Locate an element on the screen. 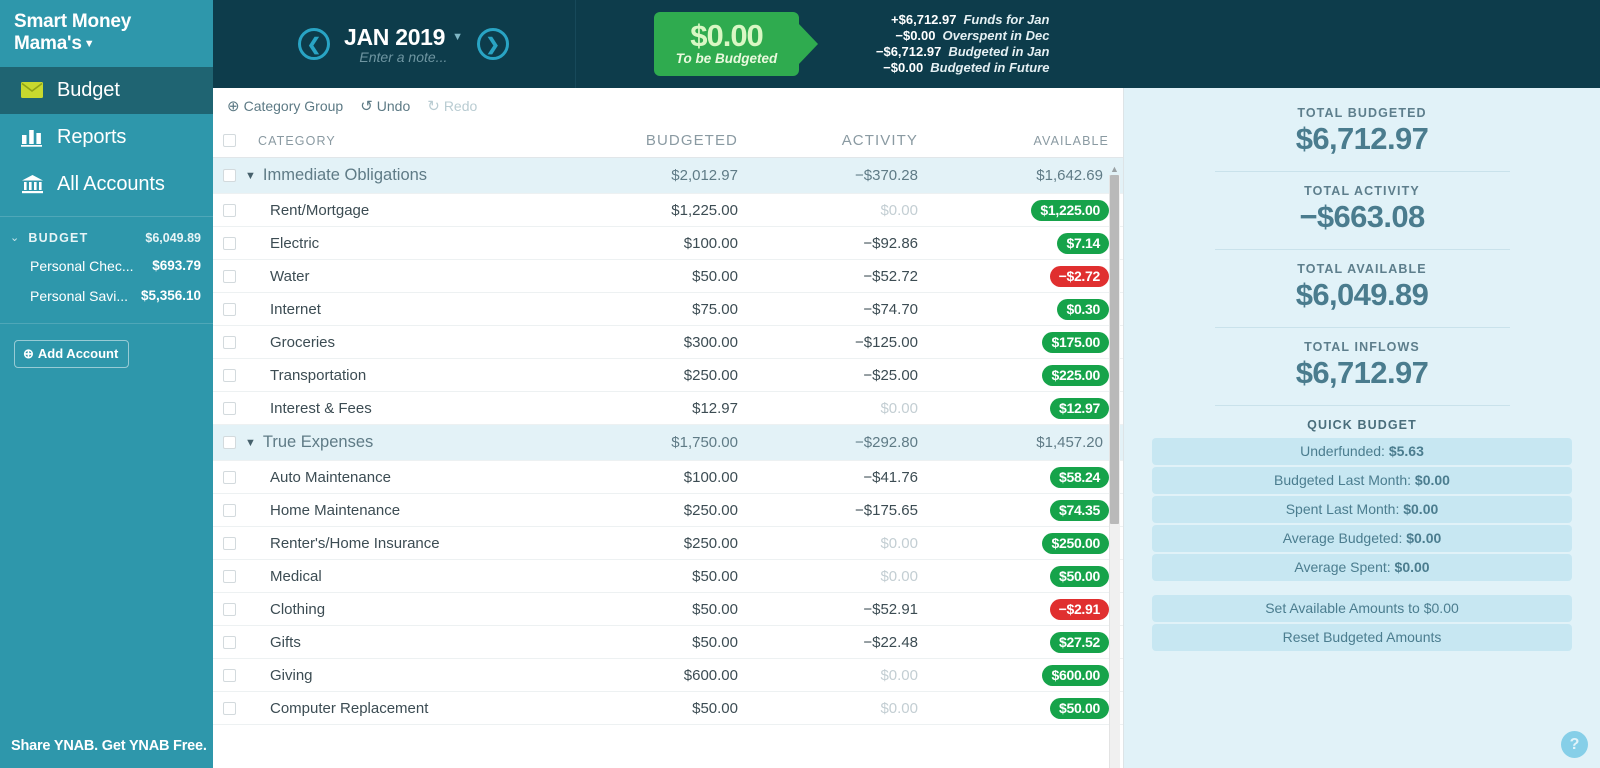  available-pill: $12.97 is located at coordinates (1079, 408).